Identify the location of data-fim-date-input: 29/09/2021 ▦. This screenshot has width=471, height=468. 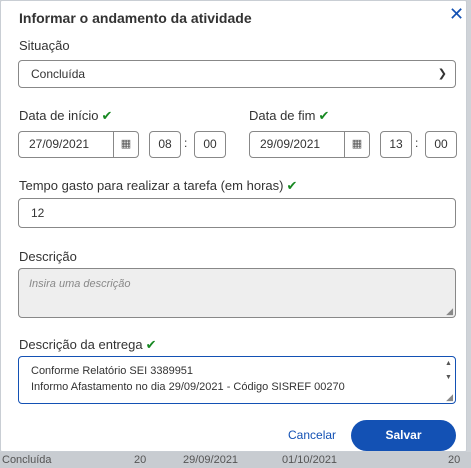
(309, 144).